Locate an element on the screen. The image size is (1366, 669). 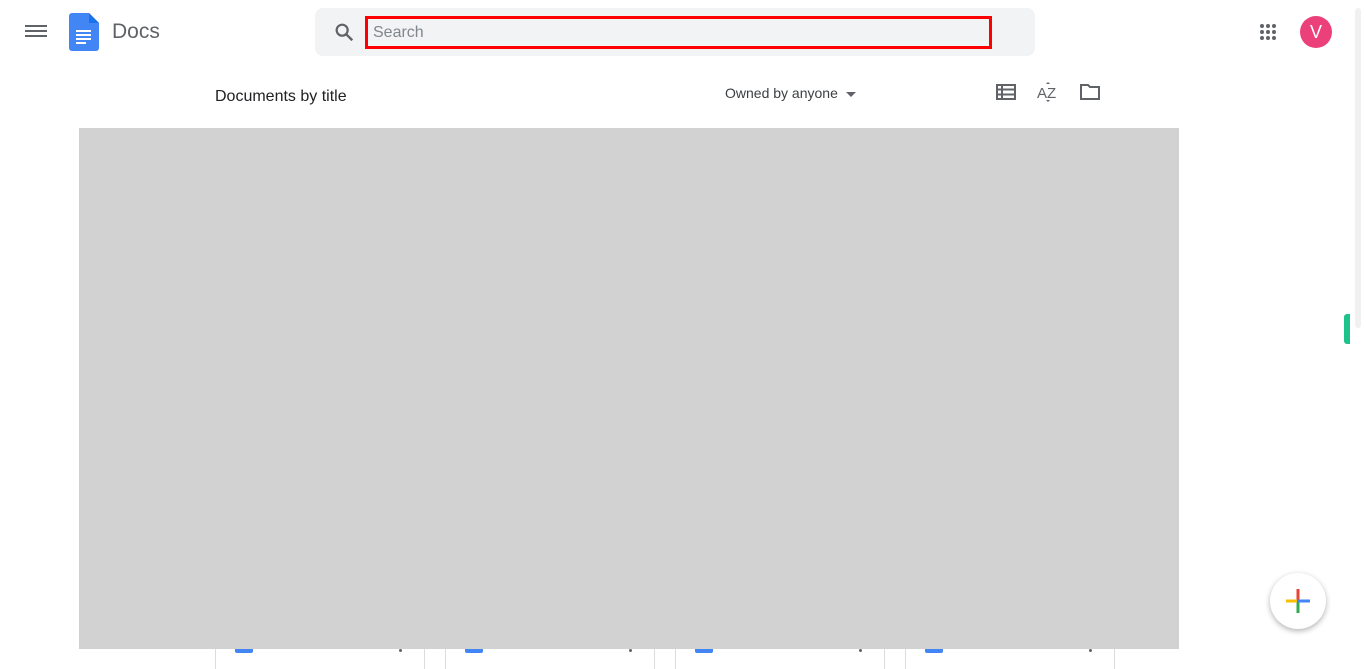
new-document-button is located at coordinates (1298, 601).